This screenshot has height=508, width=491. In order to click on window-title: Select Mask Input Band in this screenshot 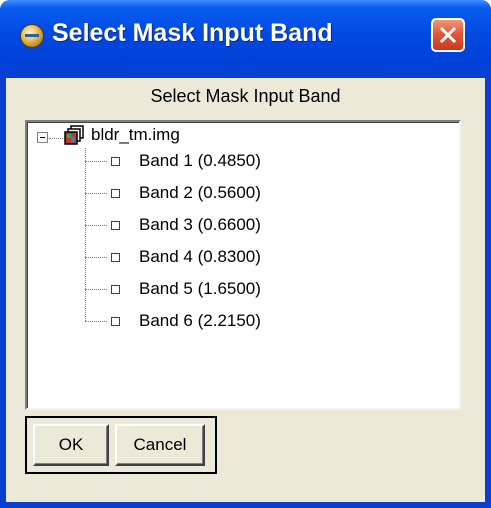, I will do `click(192, 33)`.